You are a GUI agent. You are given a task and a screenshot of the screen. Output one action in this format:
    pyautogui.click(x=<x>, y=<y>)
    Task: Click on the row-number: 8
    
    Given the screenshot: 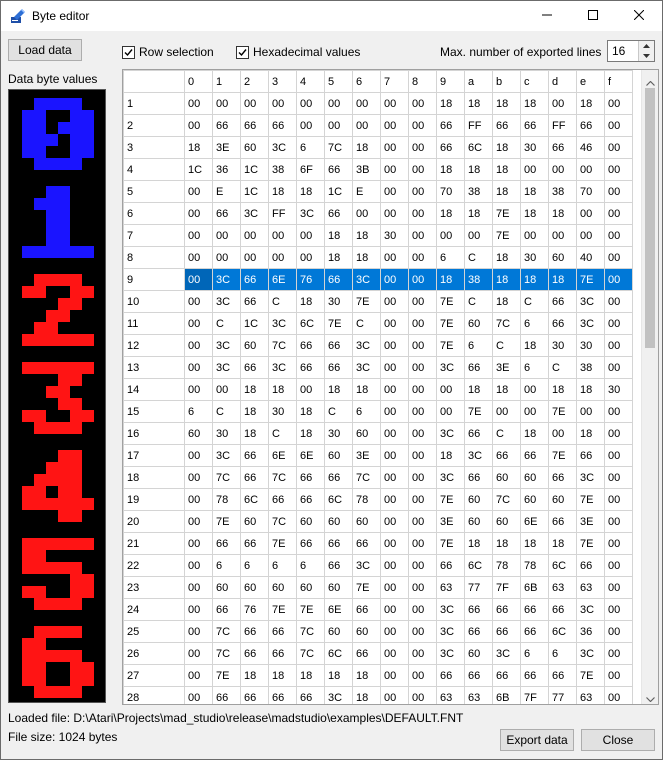 What is the action you would take?
    pyautogui.click(x=154, y=257)
    